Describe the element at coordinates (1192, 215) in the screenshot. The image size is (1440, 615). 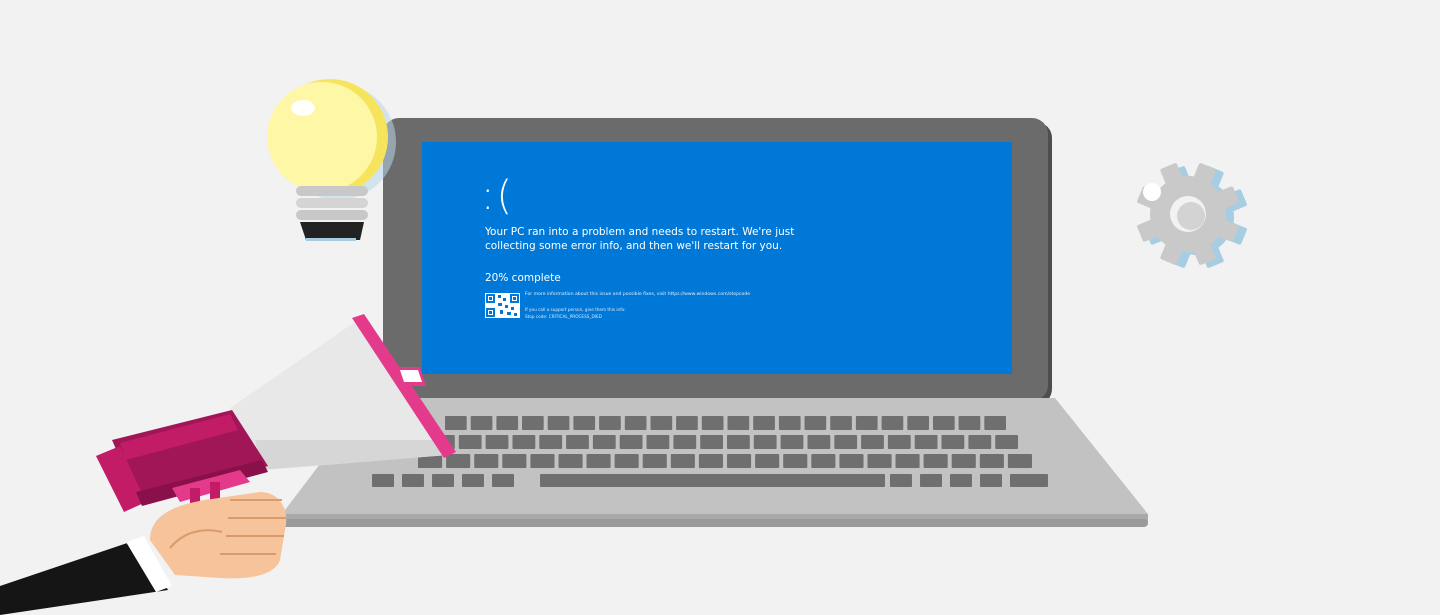
I see `gear-icon` at that location.